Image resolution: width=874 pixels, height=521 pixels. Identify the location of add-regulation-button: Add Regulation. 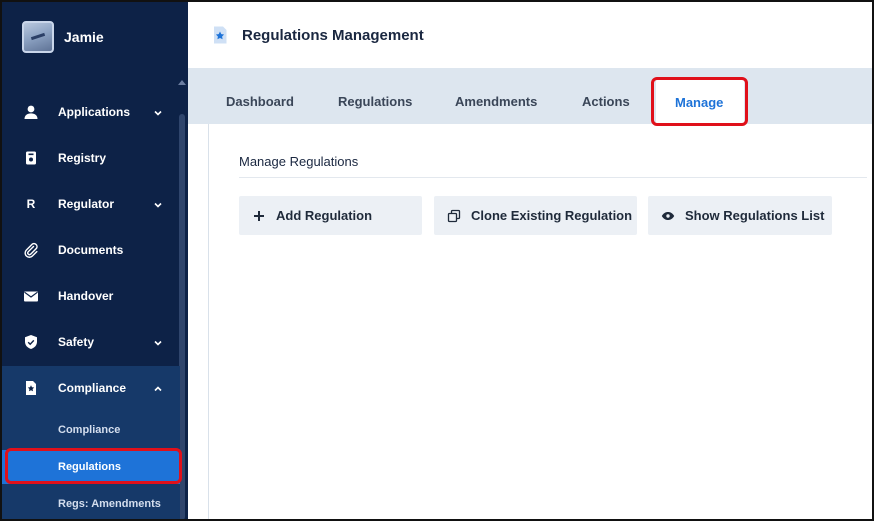
(330, 215).